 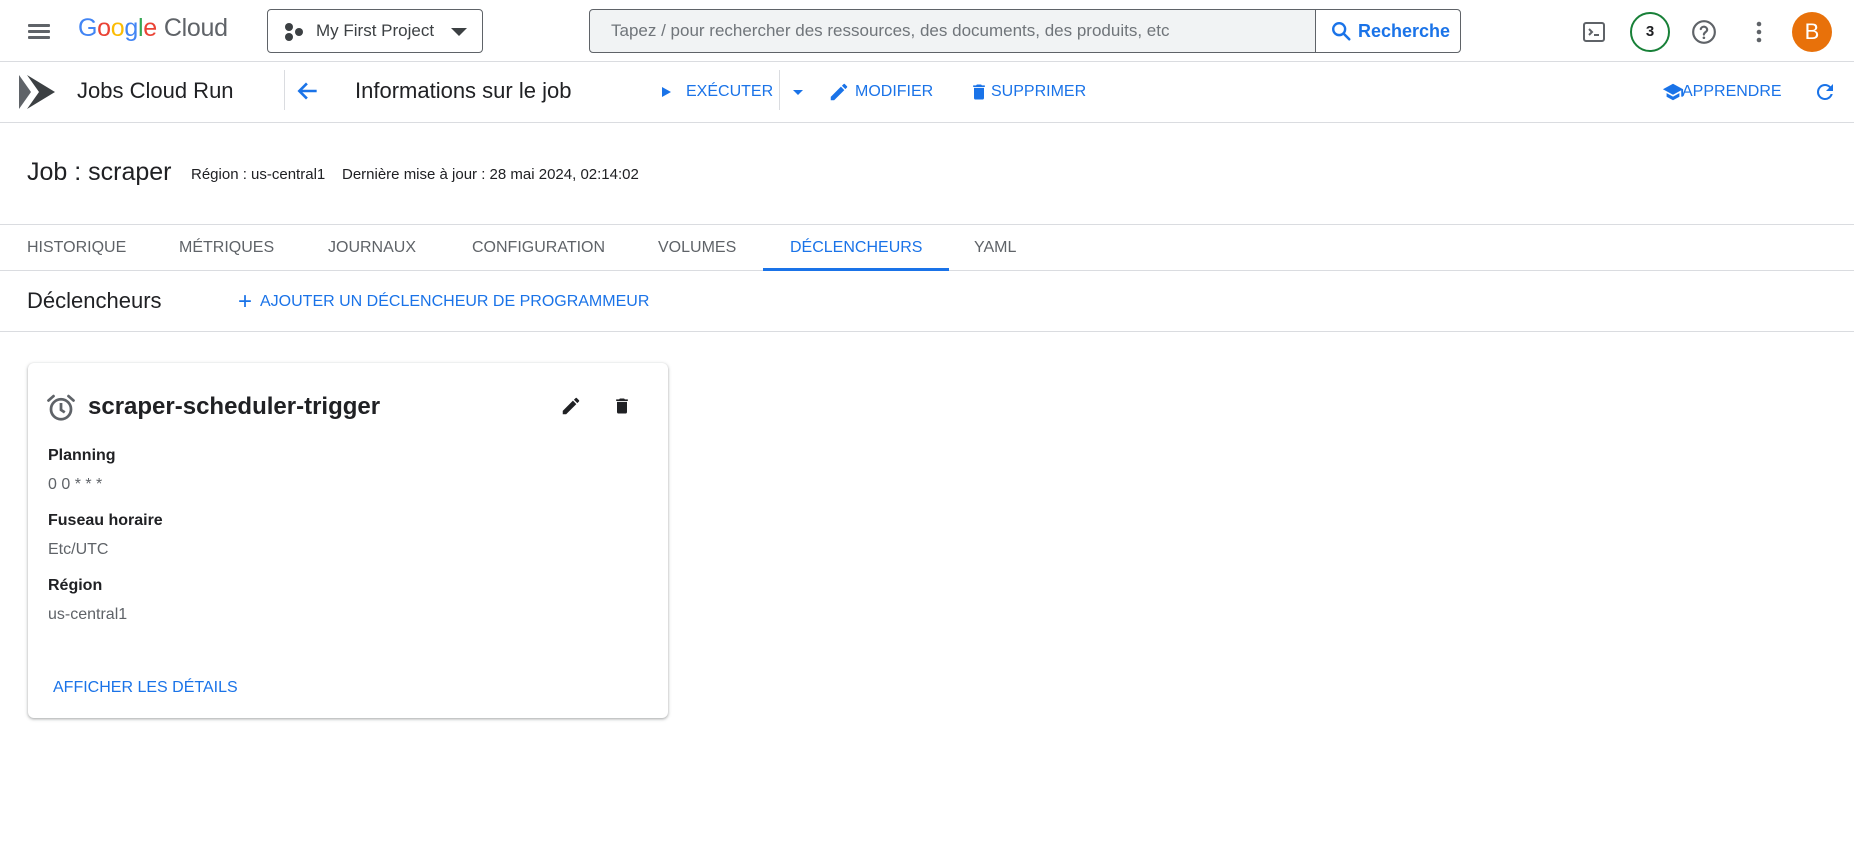 What do you see at coordinates (61, 410) in the screenshot?
I see `alarm-clock-icon` at bounding box center [61, 410].